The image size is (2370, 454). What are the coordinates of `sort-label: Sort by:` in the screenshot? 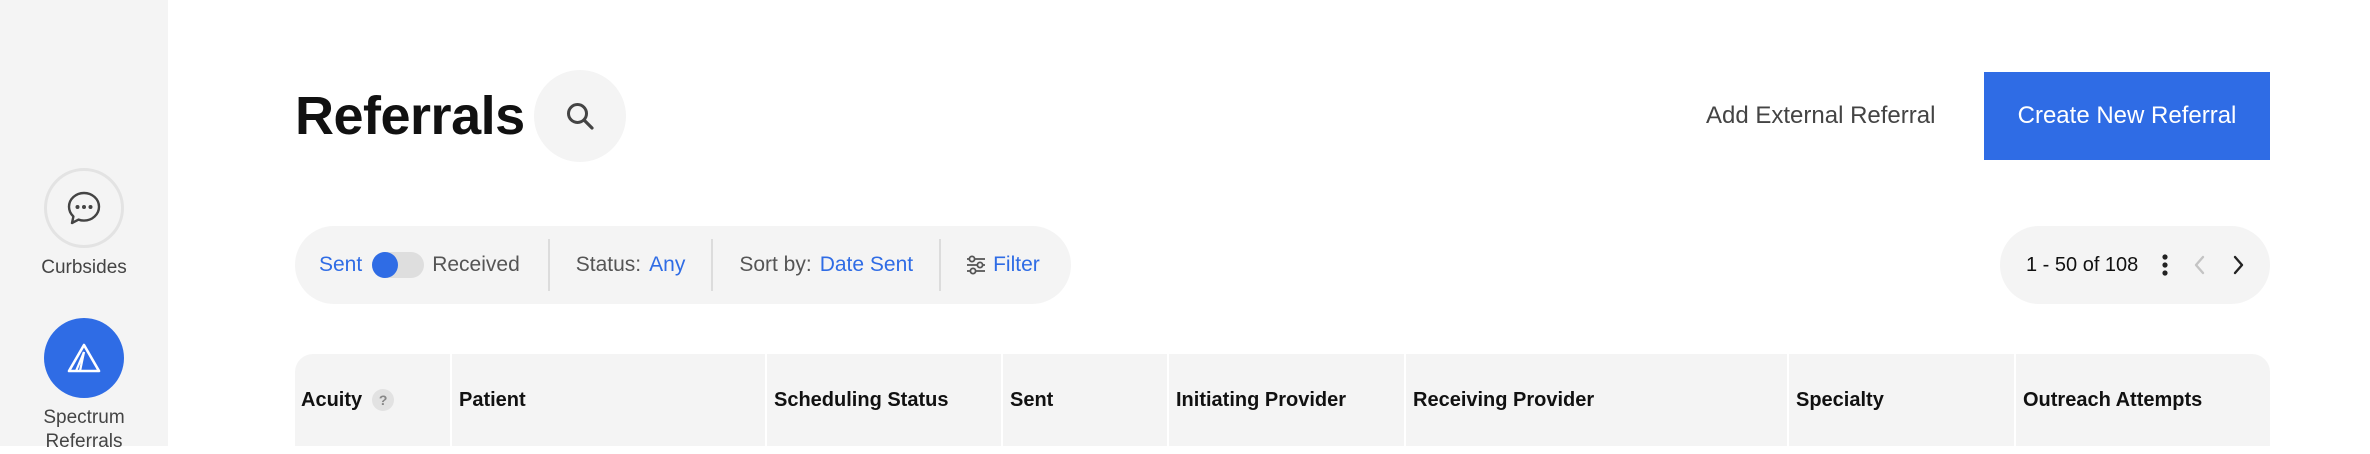 It's located at (775, 264).